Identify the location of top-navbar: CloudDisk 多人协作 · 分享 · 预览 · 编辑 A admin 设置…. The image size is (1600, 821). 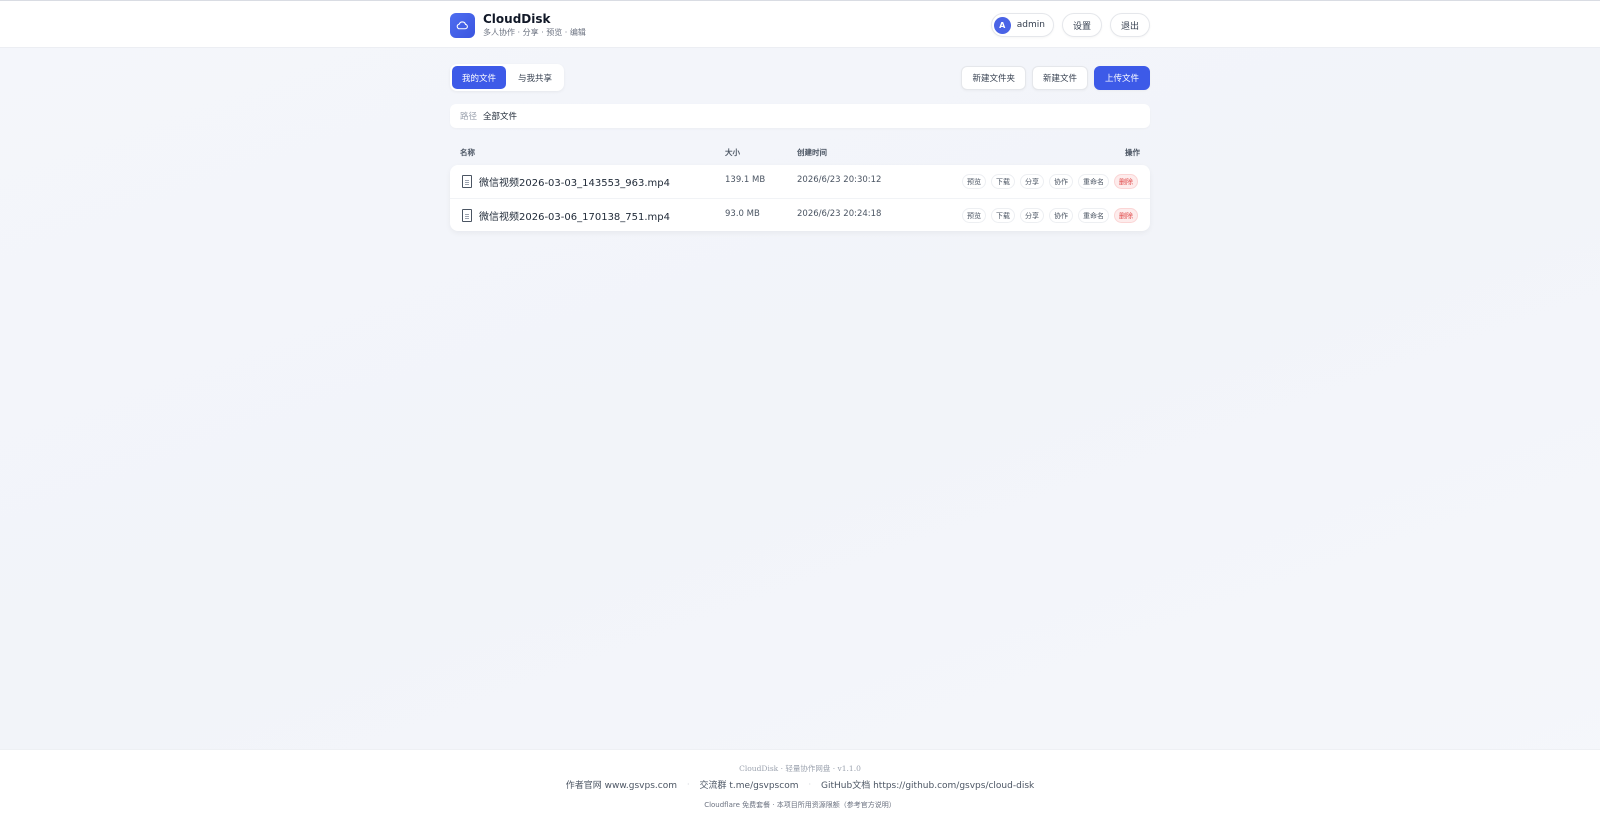
(800, 24).